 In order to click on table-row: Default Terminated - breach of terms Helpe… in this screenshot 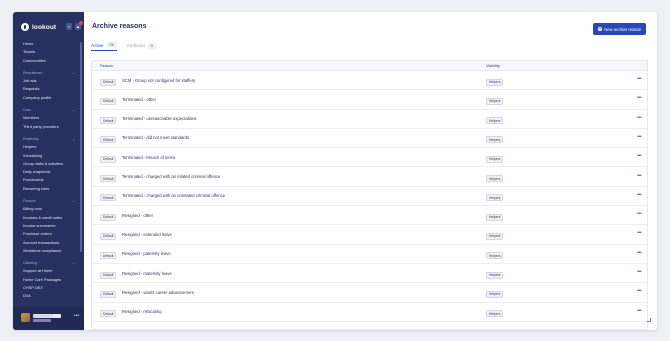, I will do `click(369, 158)`.